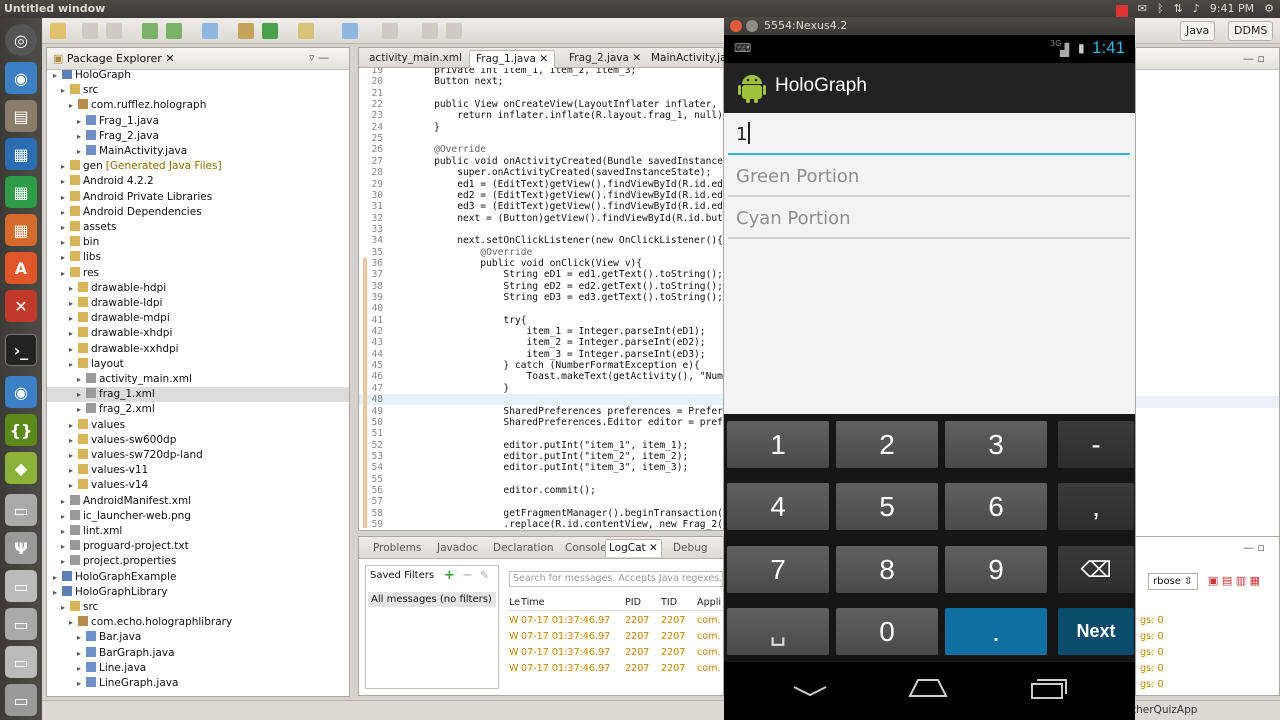  Describe the element at coordinates (887, 569) in the screenshot. I see `key-8: 8` at that location.